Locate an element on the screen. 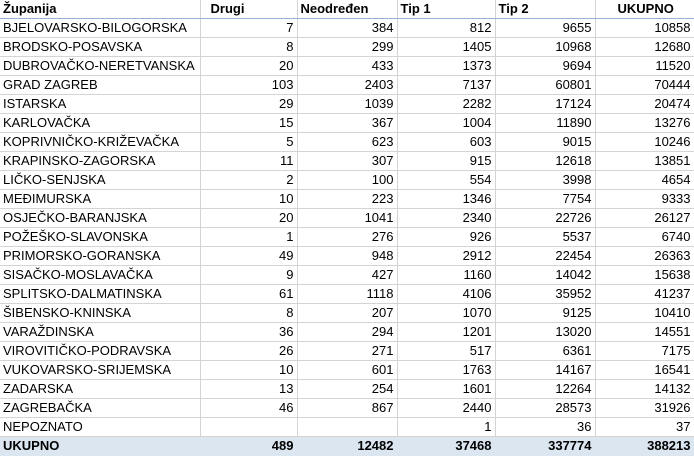 Image resolution: width=694 pixels, height=457 pixels. cell-zupanija: ZADARSKA is located at coordinates (100, 389).